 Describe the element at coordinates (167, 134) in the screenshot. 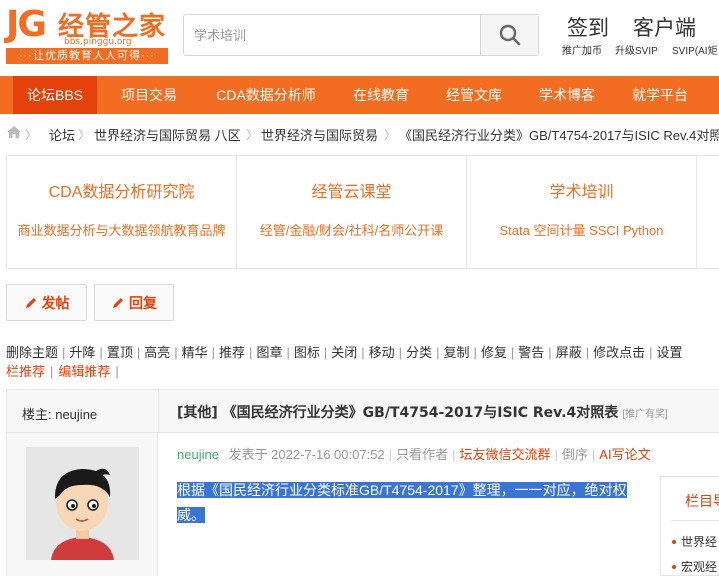

I see `breadcrumb-item-zone: 世界经济与国际贸易 八区` at that location.